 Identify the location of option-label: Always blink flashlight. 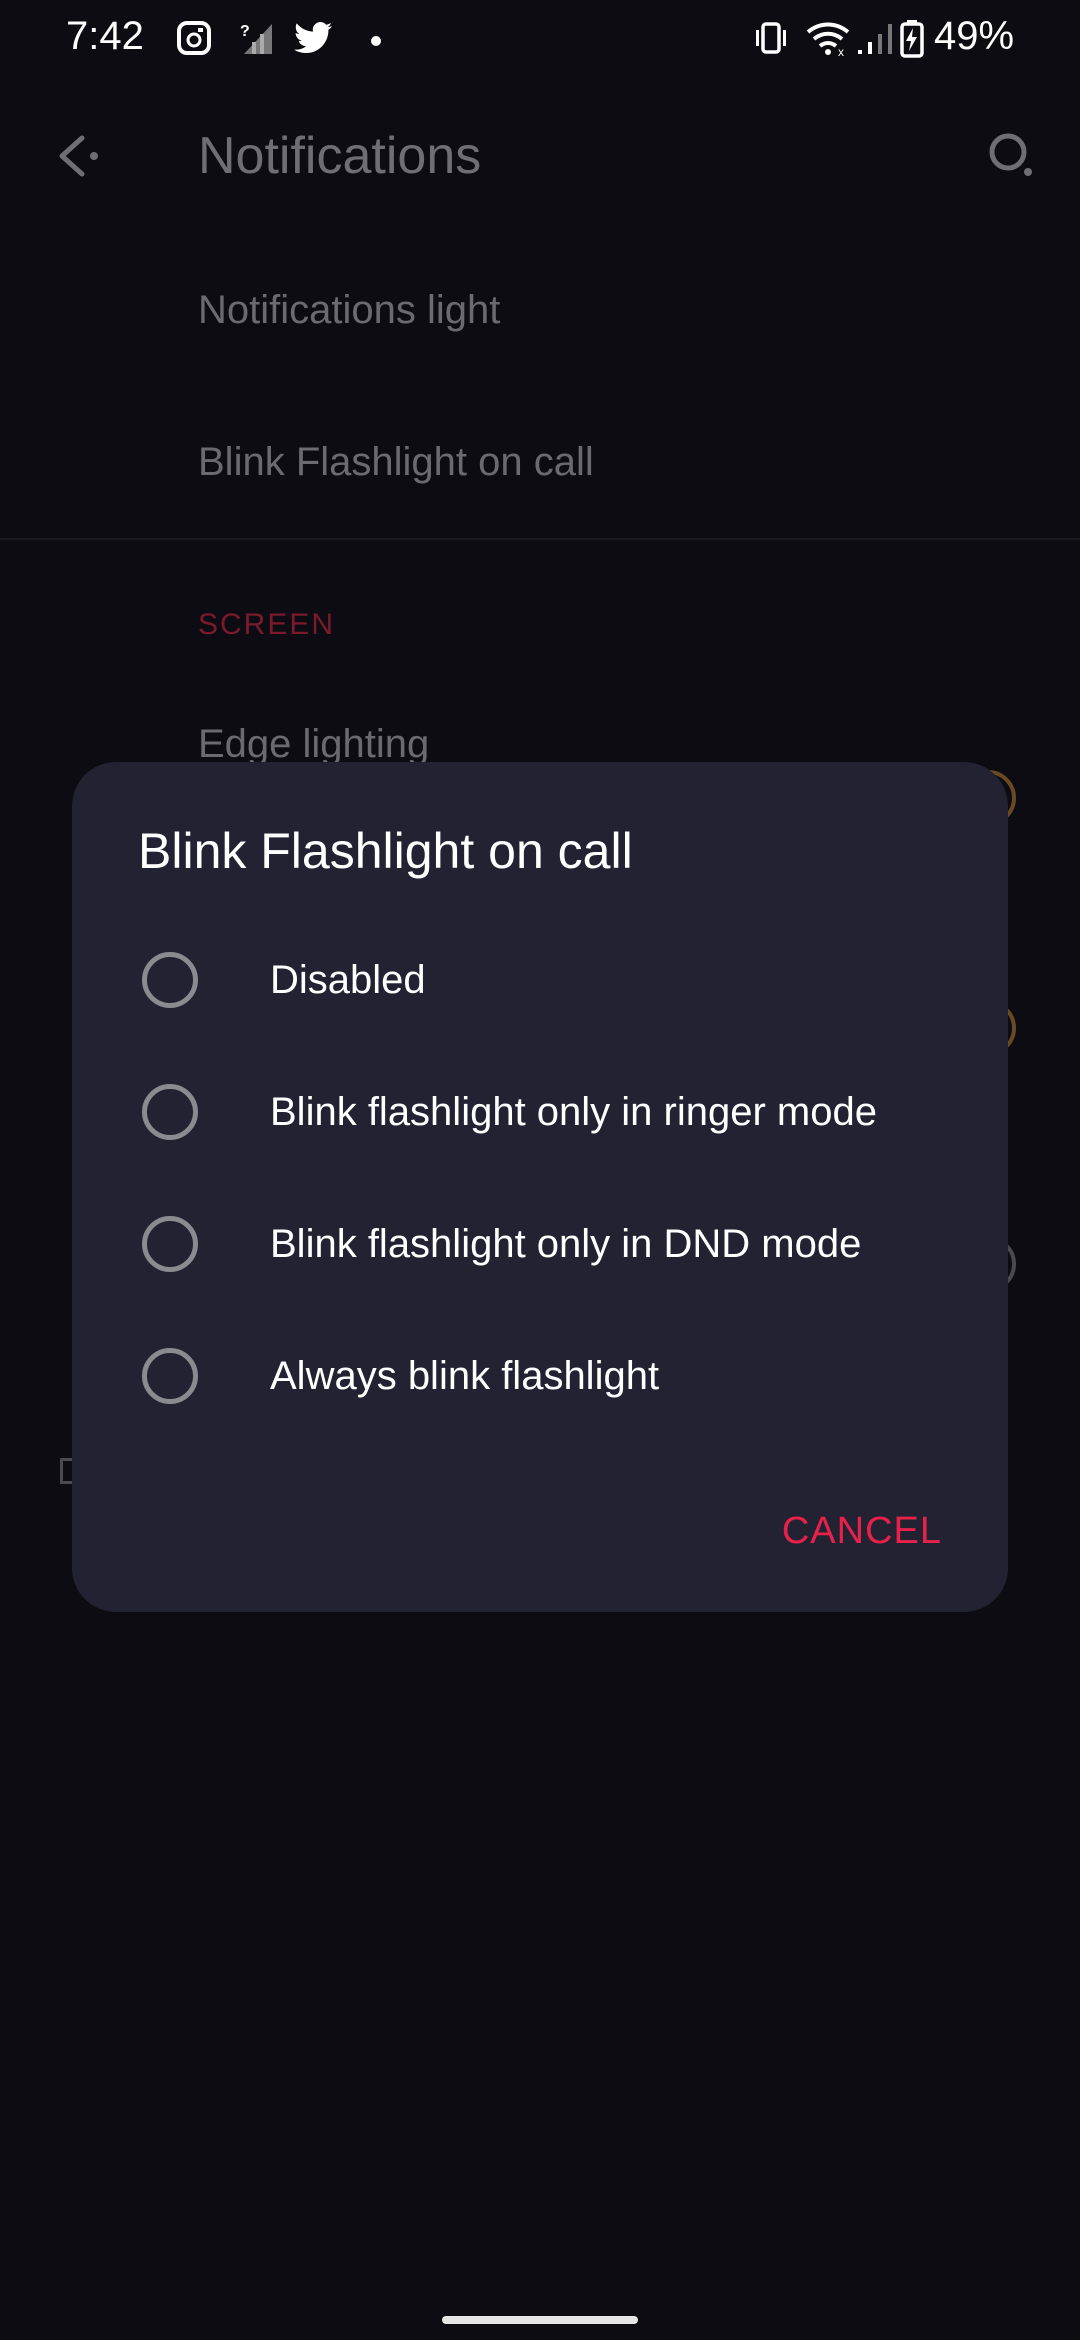
(465, 1376).